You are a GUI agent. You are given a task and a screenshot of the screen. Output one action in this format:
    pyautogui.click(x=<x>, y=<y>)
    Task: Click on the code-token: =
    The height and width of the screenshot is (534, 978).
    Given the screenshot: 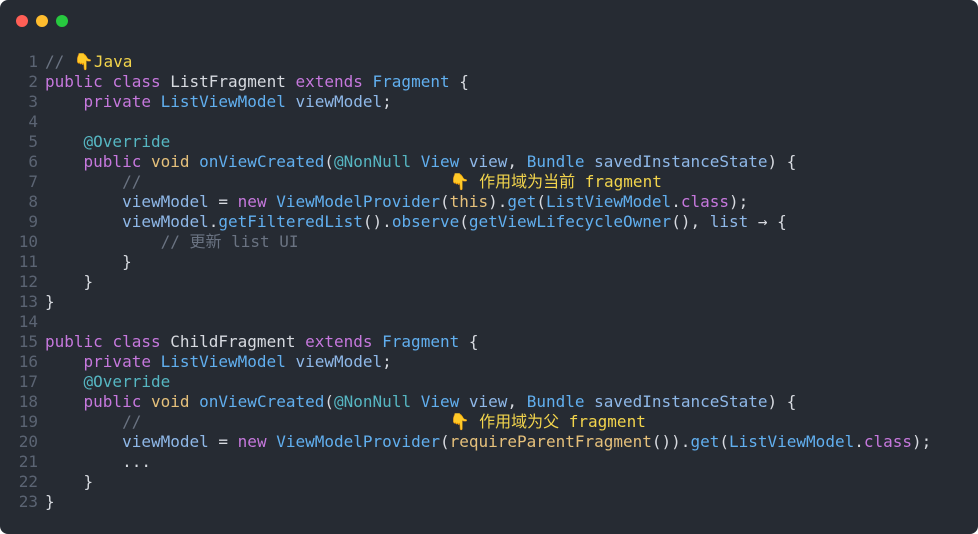 What is the action you would take?
    pyautogui.click(x=223, y=441)
    